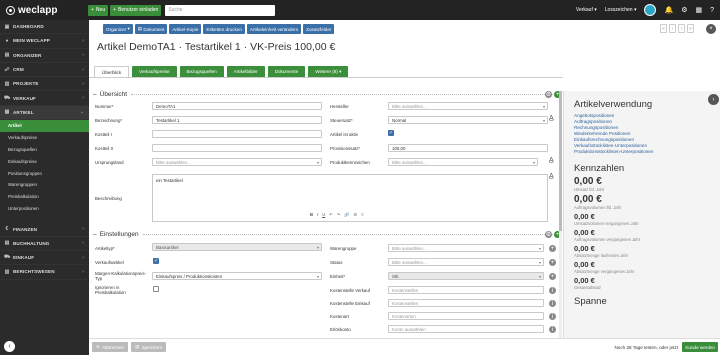 The image size is (720, 355). What do you see at coordinates (237, 106) in the screenshot?
I see `nummer-field: DemoTA1` at bounding box center [237, 106].